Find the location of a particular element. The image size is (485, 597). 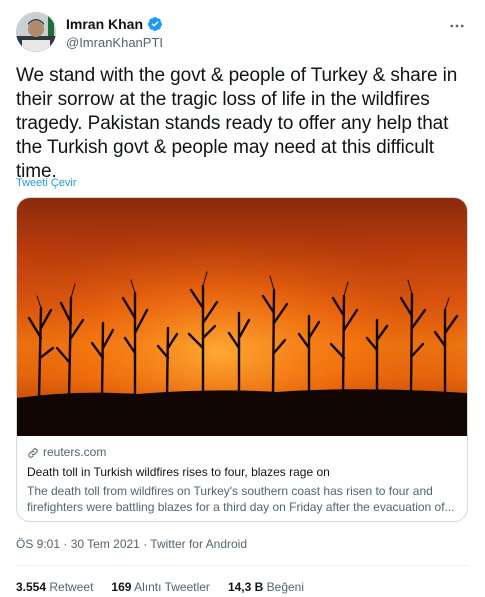

more-options-icon is located at coordinates (457, 26).